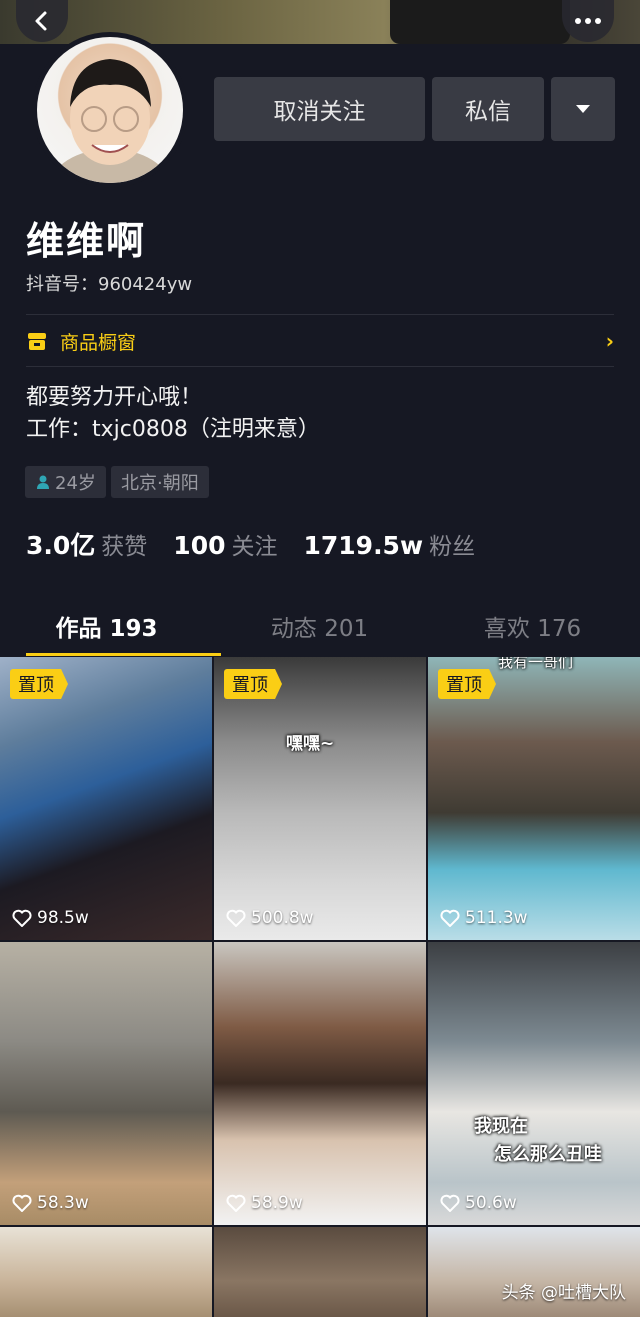 The image size is (640, 1317). Describe the element at coordinates (534, 1272) in the screenshot. I see `video-item: 头条 @吐槽大队` at that location.